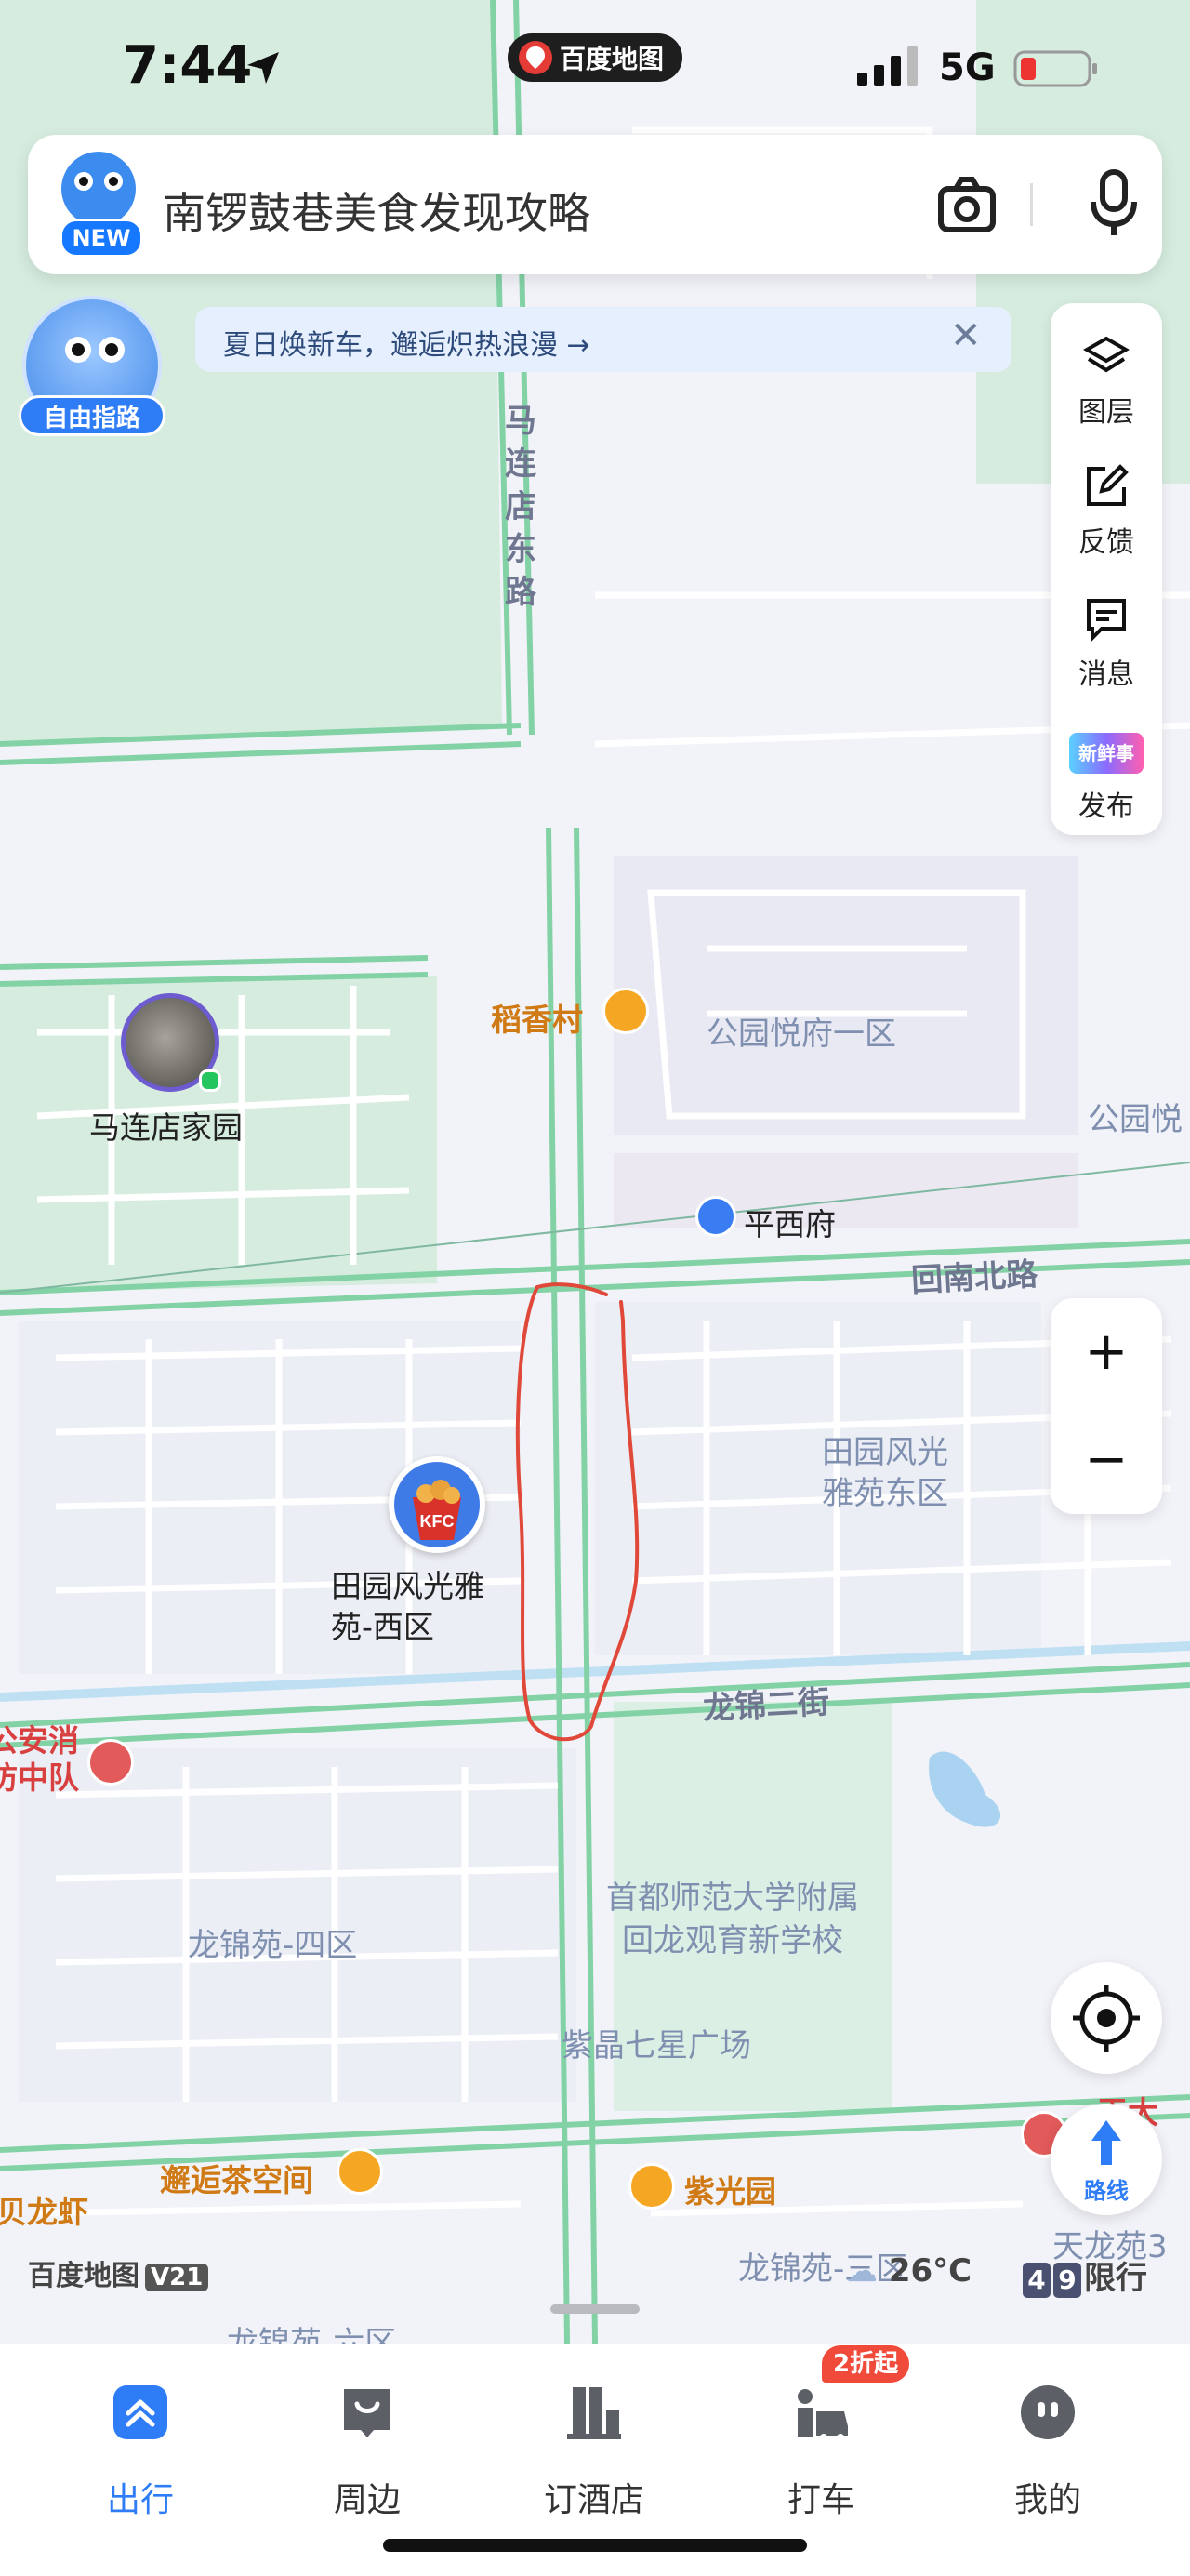  I want to click on watermark-brand: 百度地图, so click(83, 2276).